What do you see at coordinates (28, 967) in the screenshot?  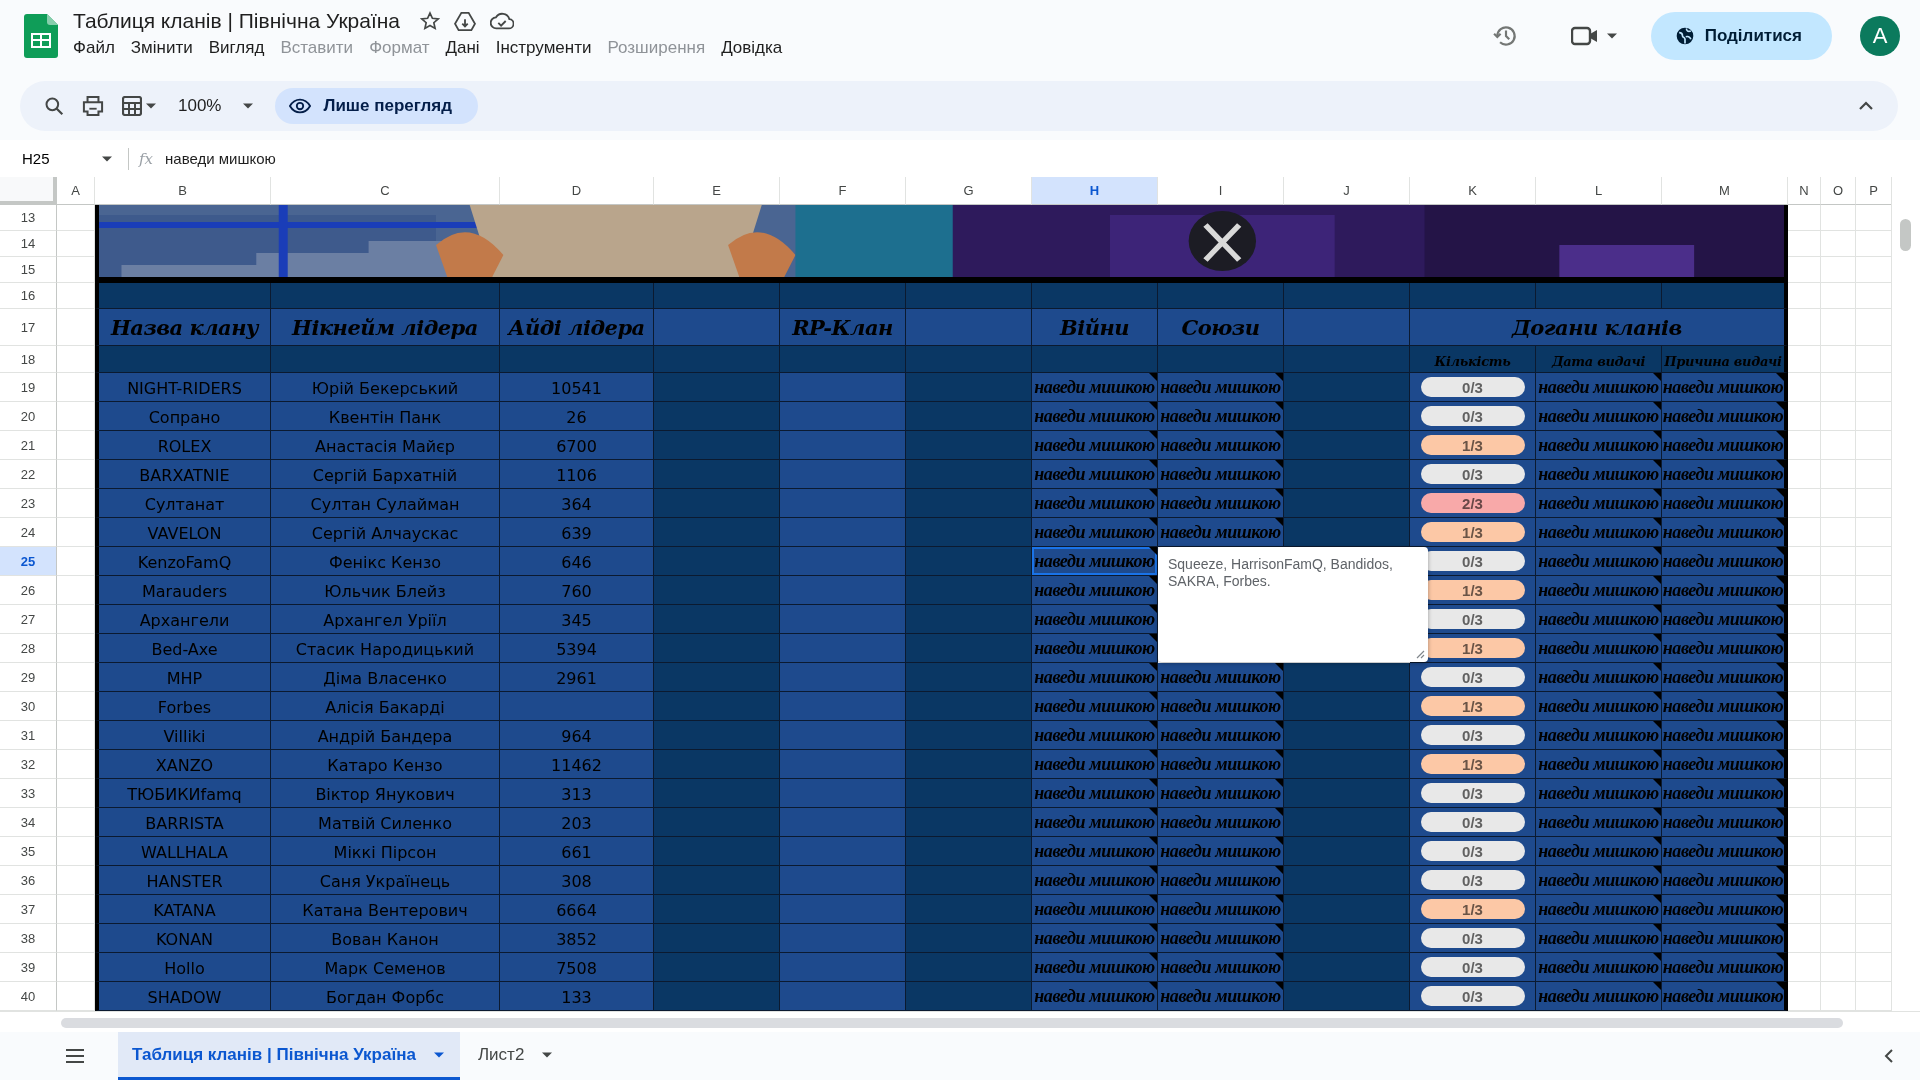 I see `row-header: 39` at bounding box center [28, 967].